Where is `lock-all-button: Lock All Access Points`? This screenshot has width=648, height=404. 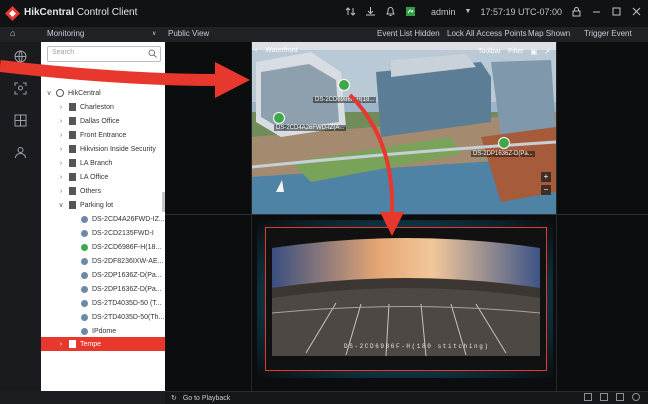 lock-all-button: Lock All Access Points is located at coordinates (487, 33).